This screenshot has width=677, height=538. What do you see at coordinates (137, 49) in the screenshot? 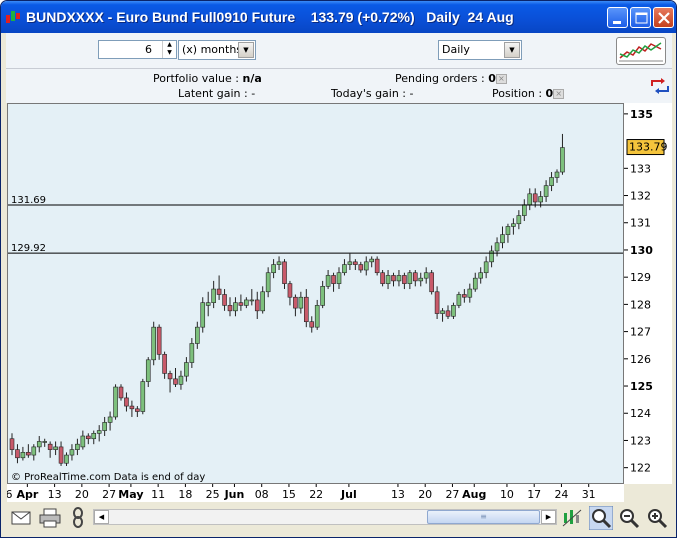
I see `period-spinner: 6 ▲ ▼` at bounding box center [137, 49].